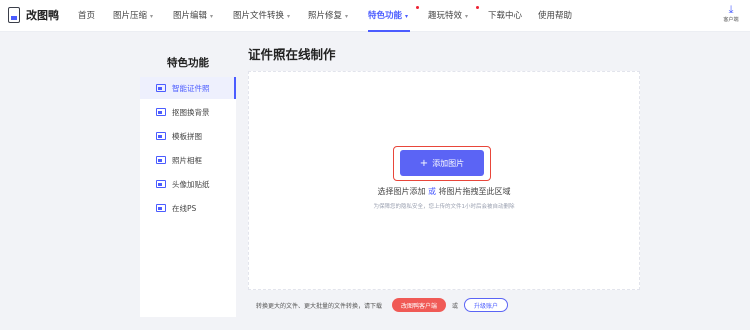  What do you see at coordinates (14, 15) in the screenshot?
I see `logo-icon` at bounding box center [14, 15].